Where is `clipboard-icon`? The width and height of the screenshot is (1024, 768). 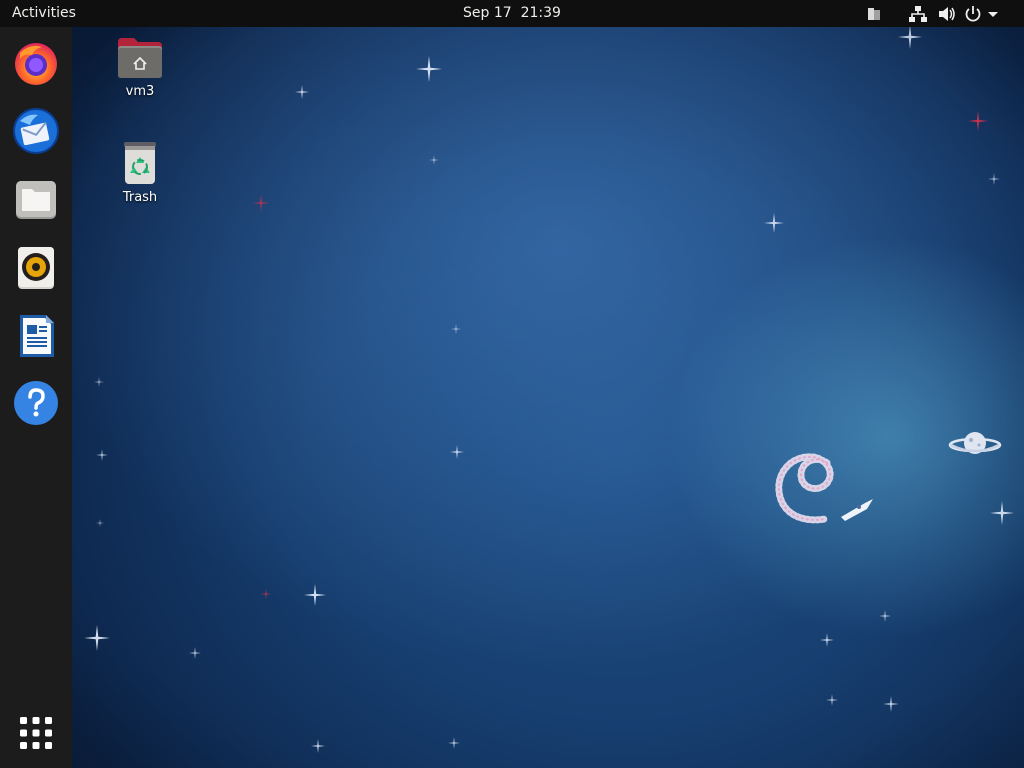
clipboard-icon is located at coordinates (874, 14).